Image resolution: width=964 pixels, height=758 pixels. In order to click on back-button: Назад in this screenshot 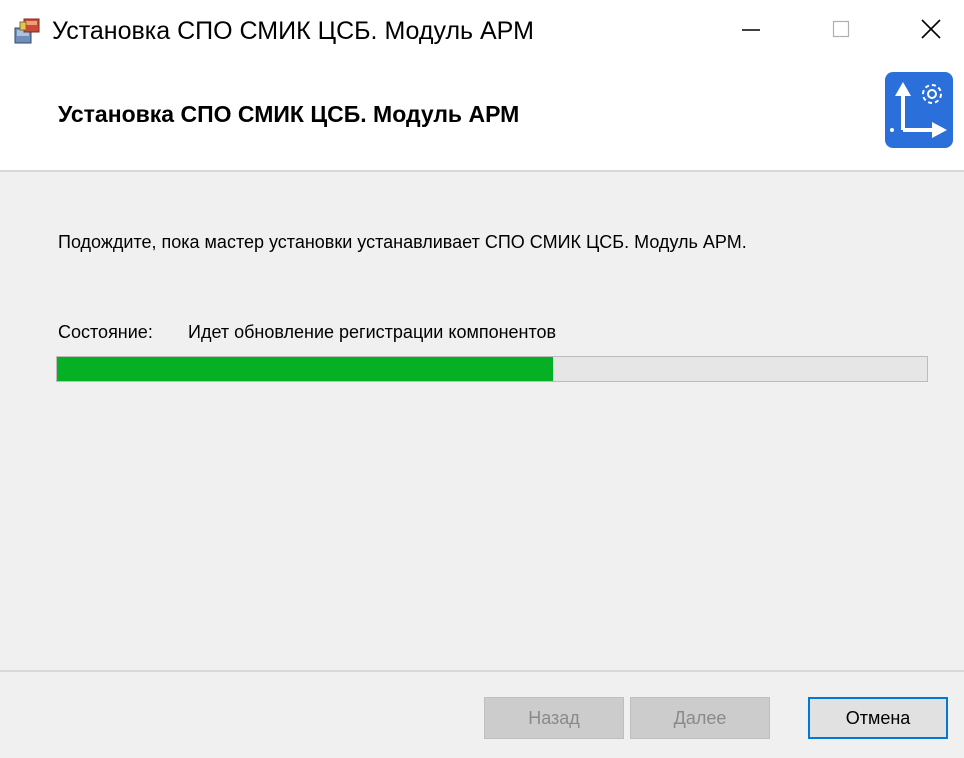, I will do `click(554, 718)`.